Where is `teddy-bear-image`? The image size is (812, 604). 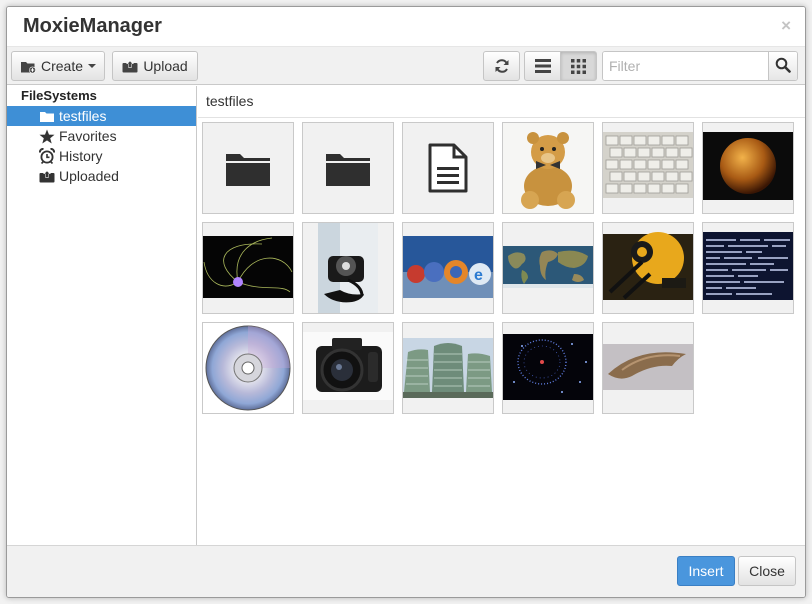
teddy-bear-image is located at coordinates (548, 168).